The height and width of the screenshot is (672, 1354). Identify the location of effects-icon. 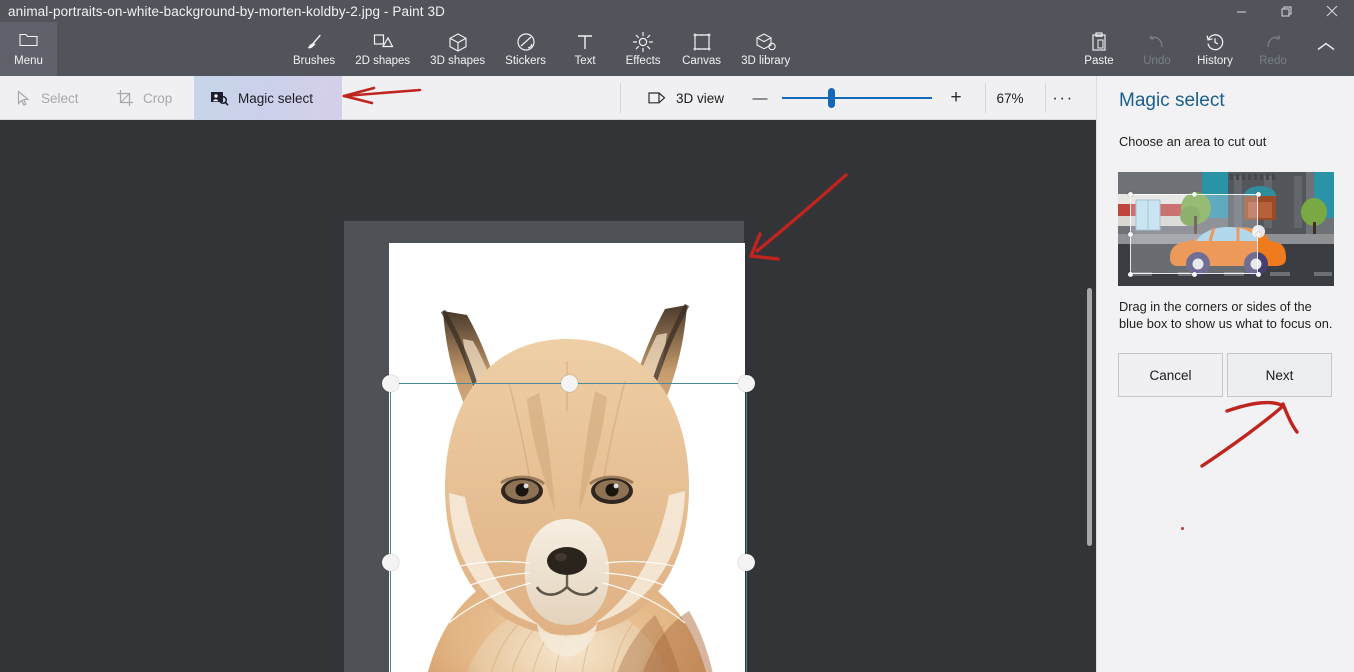
(643, 42).